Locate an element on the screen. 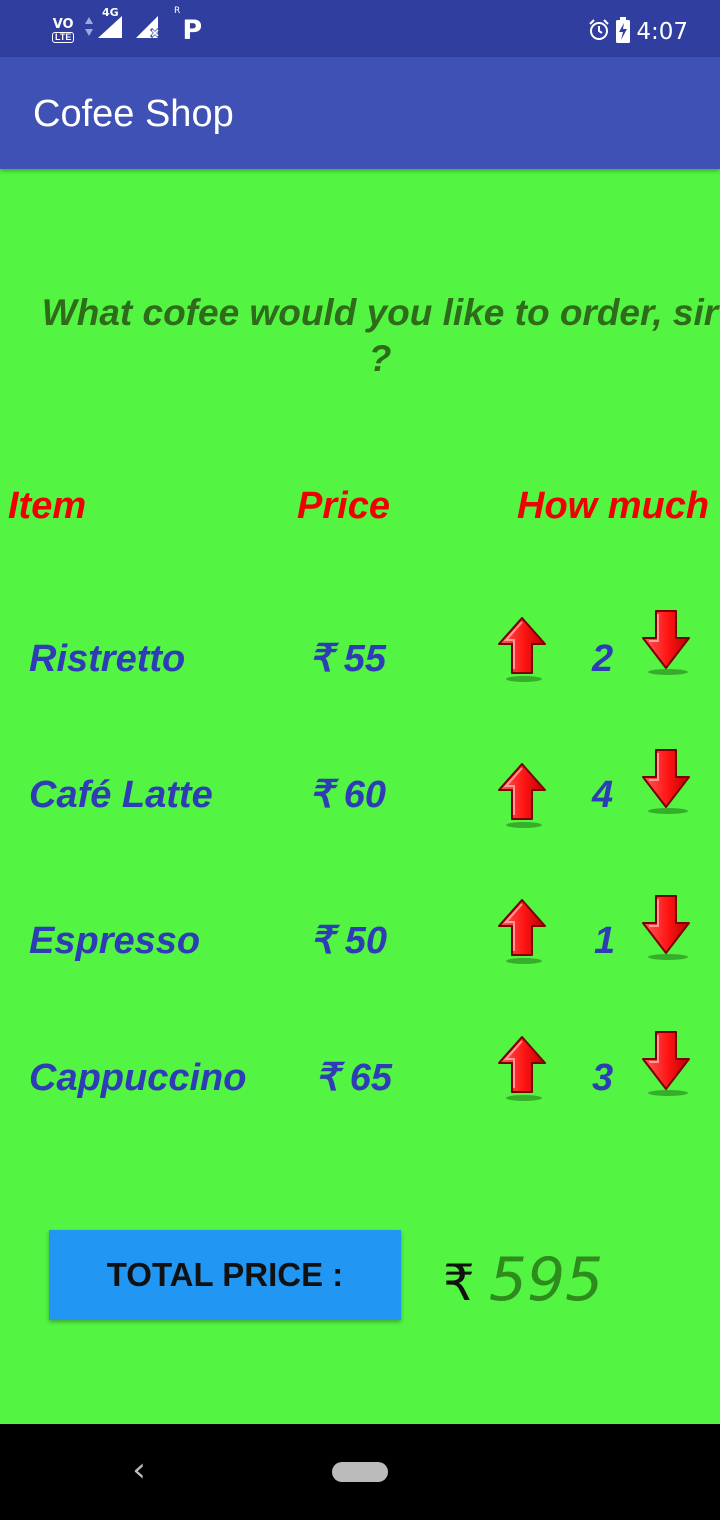  item-row-cafe-latte: Café Latte ₹ 60 4 is located at coordinates (360, 795).